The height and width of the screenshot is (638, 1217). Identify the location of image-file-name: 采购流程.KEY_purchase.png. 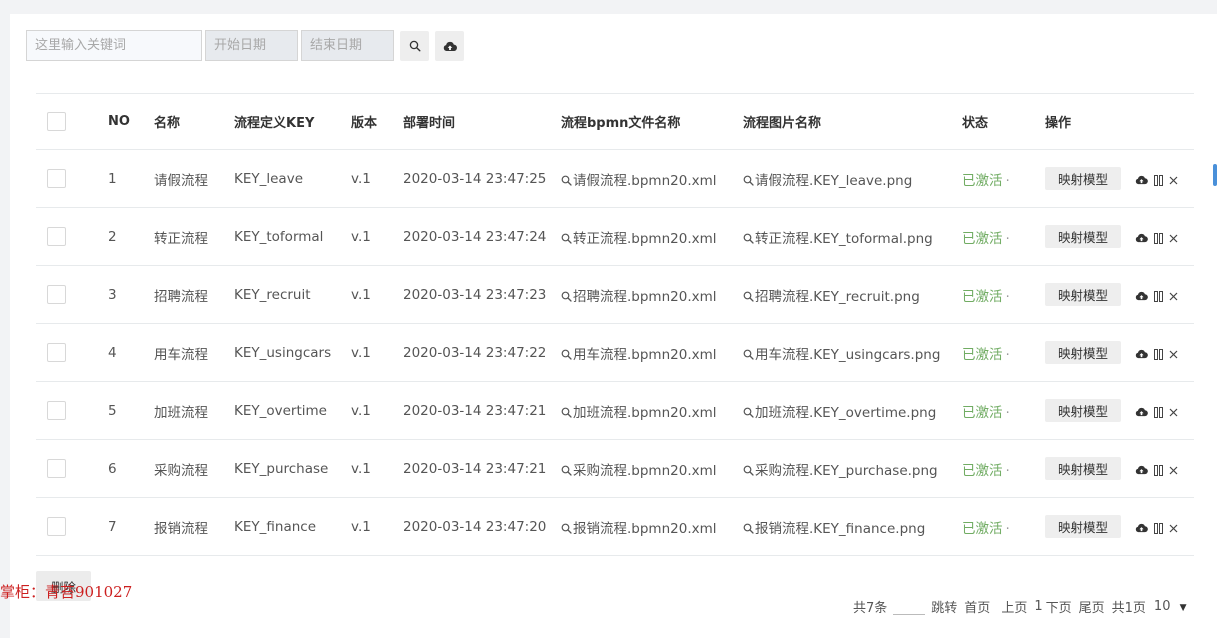
(846, 470).